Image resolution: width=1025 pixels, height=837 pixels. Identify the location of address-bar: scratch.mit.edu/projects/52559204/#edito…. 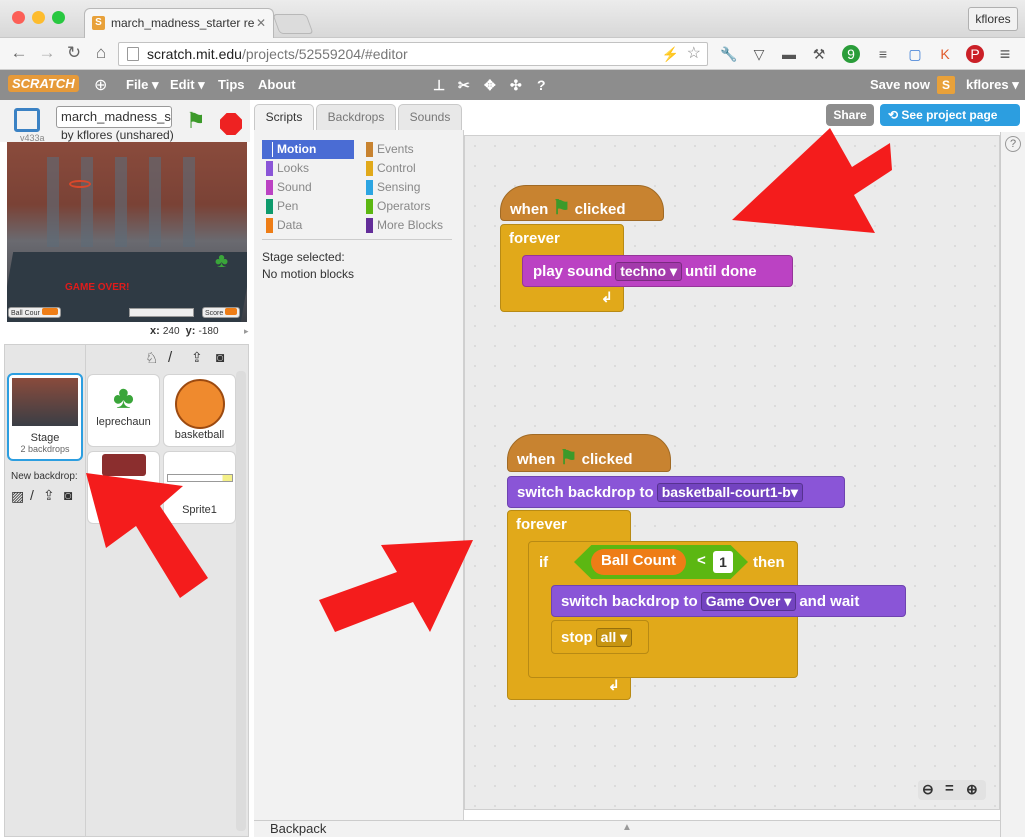
(413, 54).